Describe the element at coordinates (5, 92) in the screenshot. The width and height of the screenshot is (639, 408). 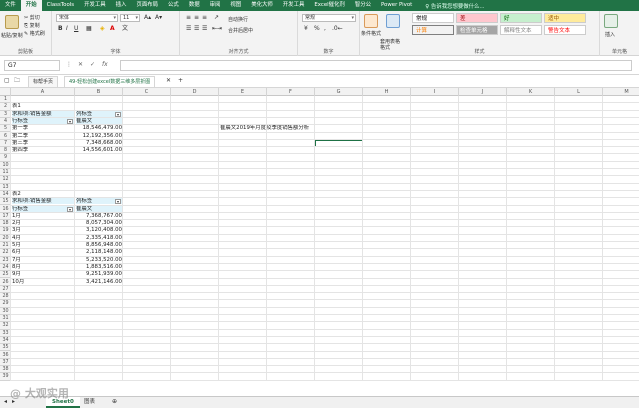
I see `select-all-corner` at that location.